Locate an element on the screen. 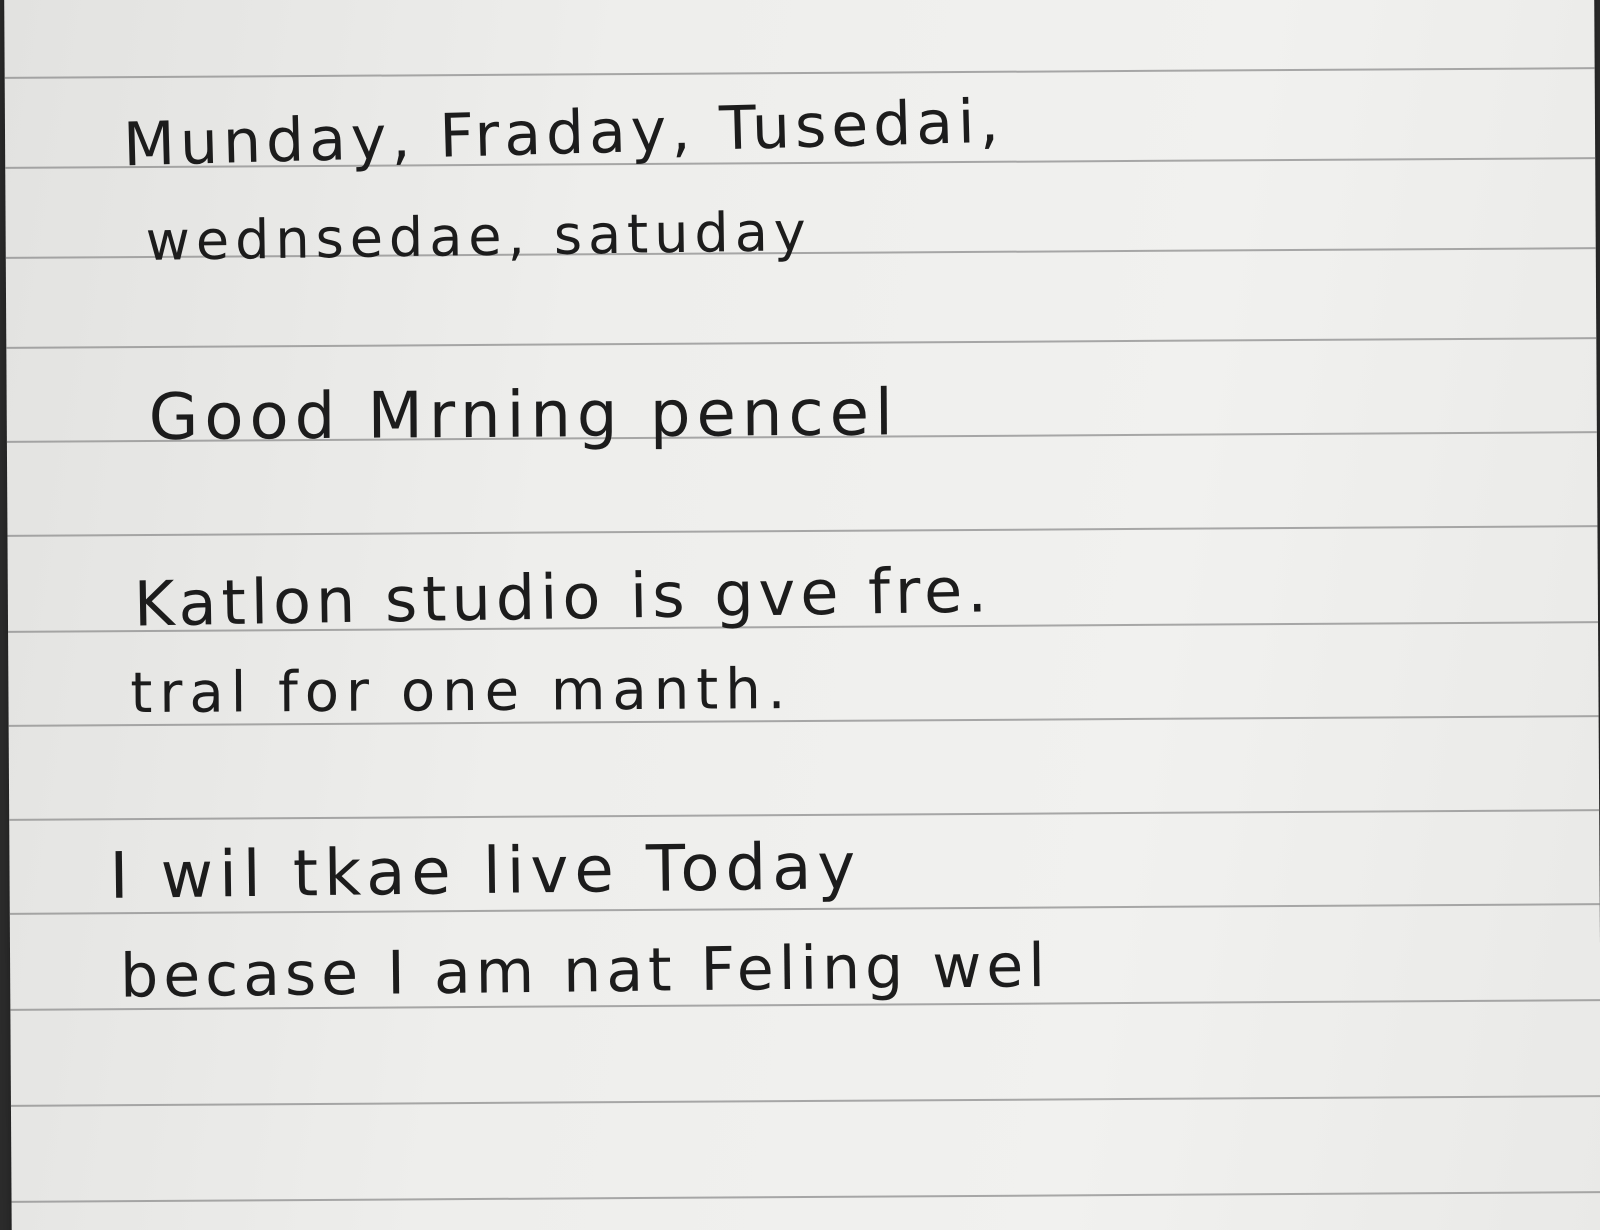 This screenshot has height=1230, width=1600. handwritten-line-7: becase I am nat Feling wel is located at coordinates (585, 971).